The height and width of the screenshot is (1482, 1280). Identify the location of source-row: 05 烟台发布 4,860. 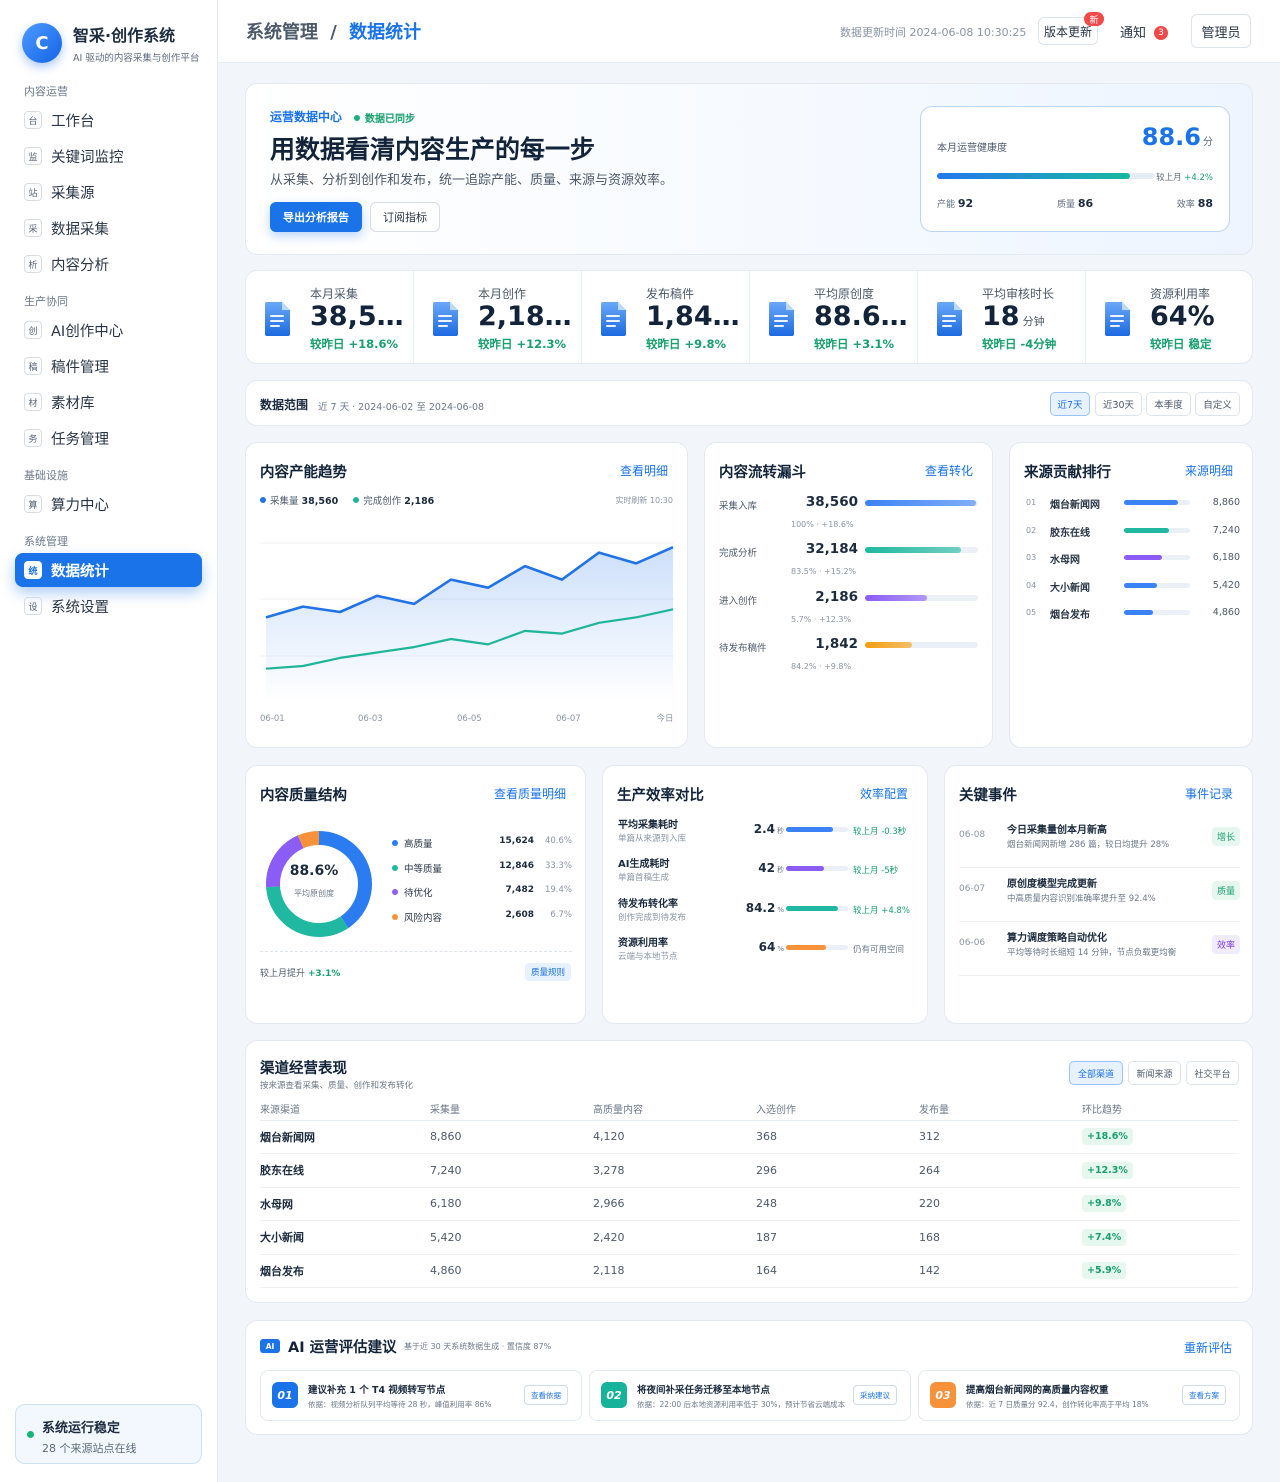
(1133, 614).